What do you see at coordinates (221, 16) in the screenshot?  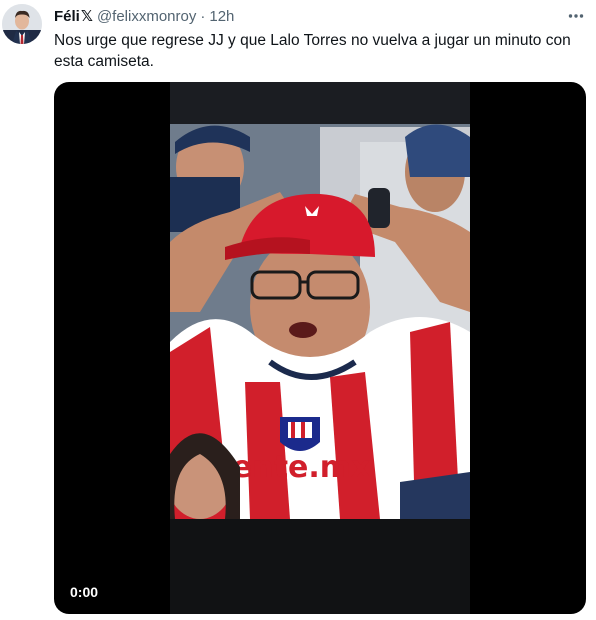 I see `tweet-timestamp: 12h` at bounding box center [221, 16].